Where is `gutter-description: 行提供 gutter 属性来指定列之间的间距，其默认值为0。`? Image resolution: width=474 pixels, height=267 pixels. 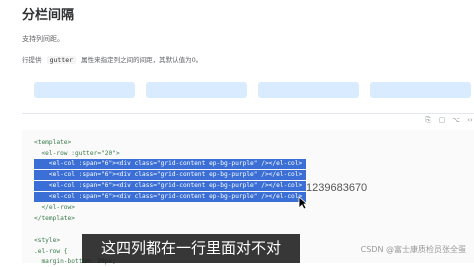 gutter-description: 行提供 gutter 属性来指定列之间的间距，其默认值为0。 is located at coordinates (112, 59).